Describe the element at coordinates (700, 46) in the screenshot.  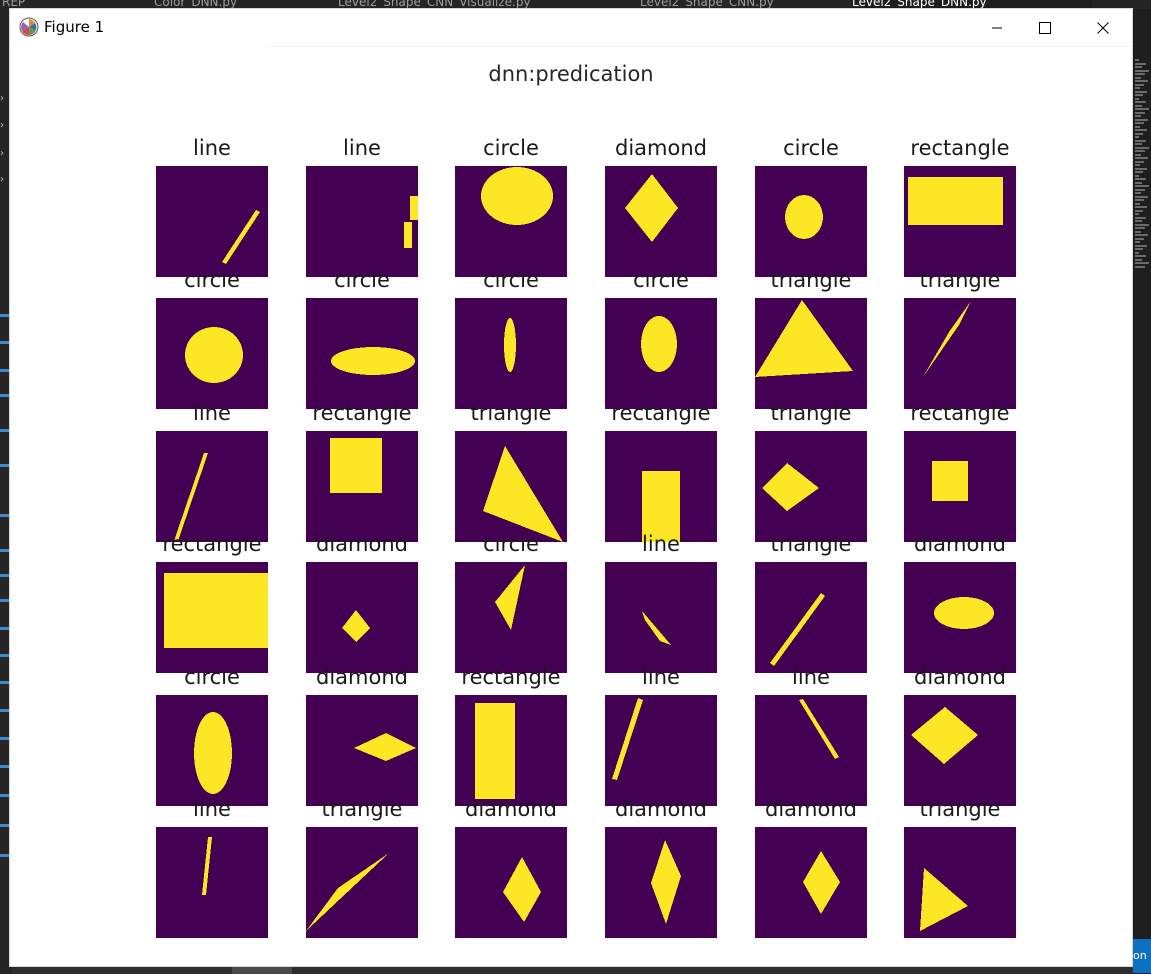
I see `toolbar-divider` at that location.